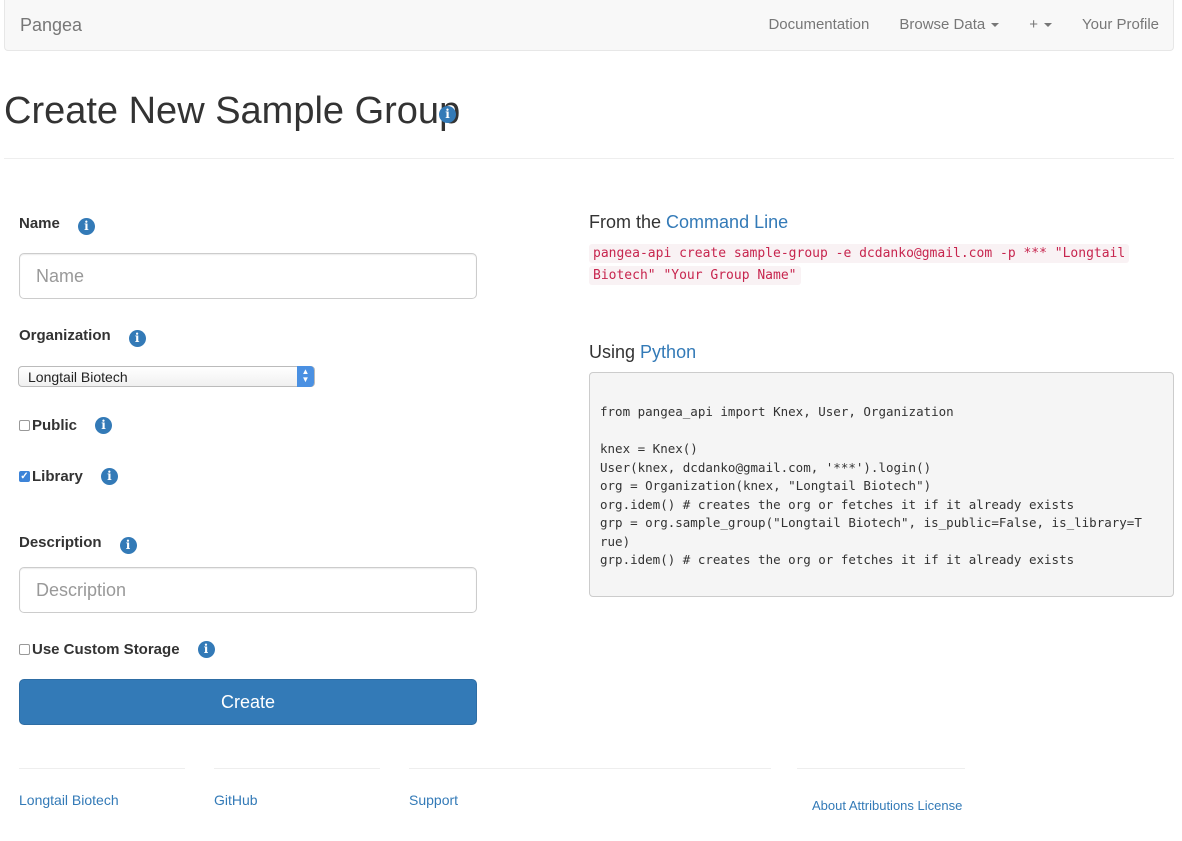 The width and height of the screenshot is (1182, 841). I want to click on python-heading: Using Python, so click(642, 352).